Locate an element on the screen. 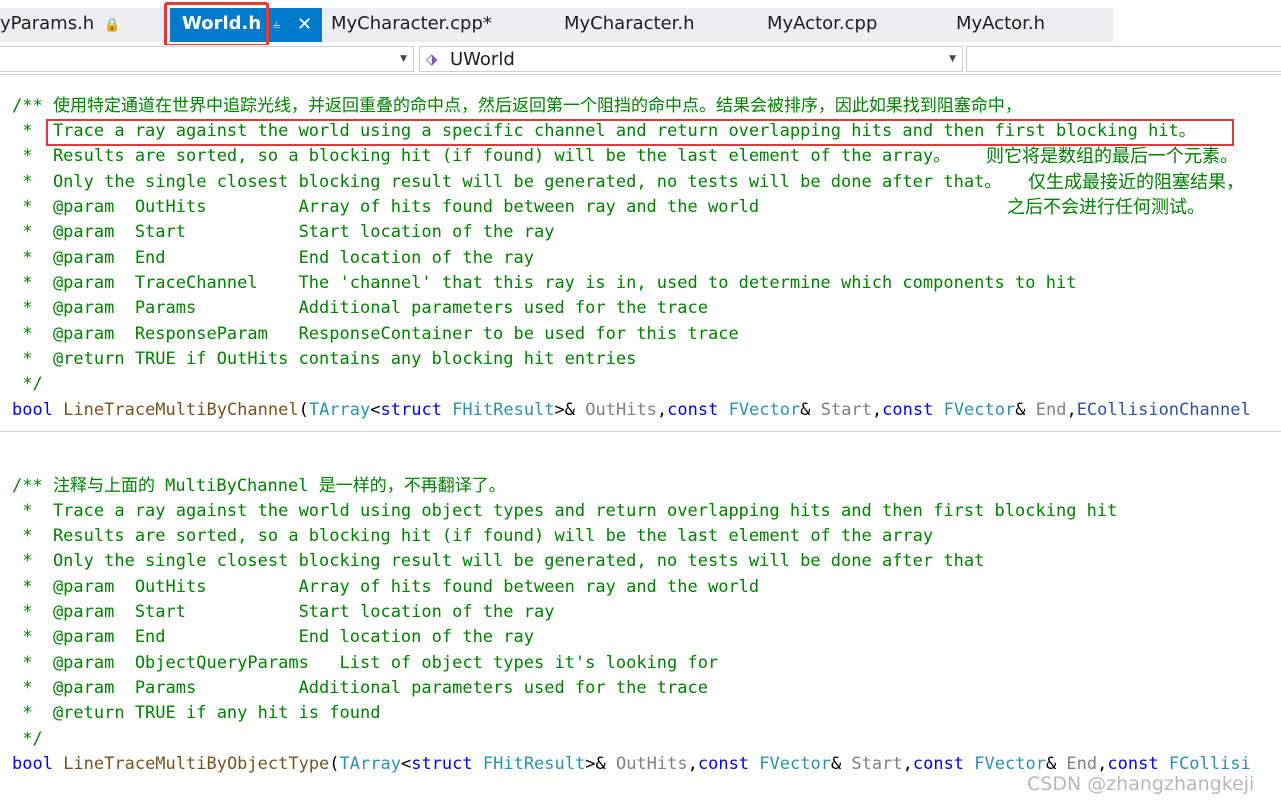 The image size is (1281, 808). tab-label: yParams.h is located at coordinates (47, 23).